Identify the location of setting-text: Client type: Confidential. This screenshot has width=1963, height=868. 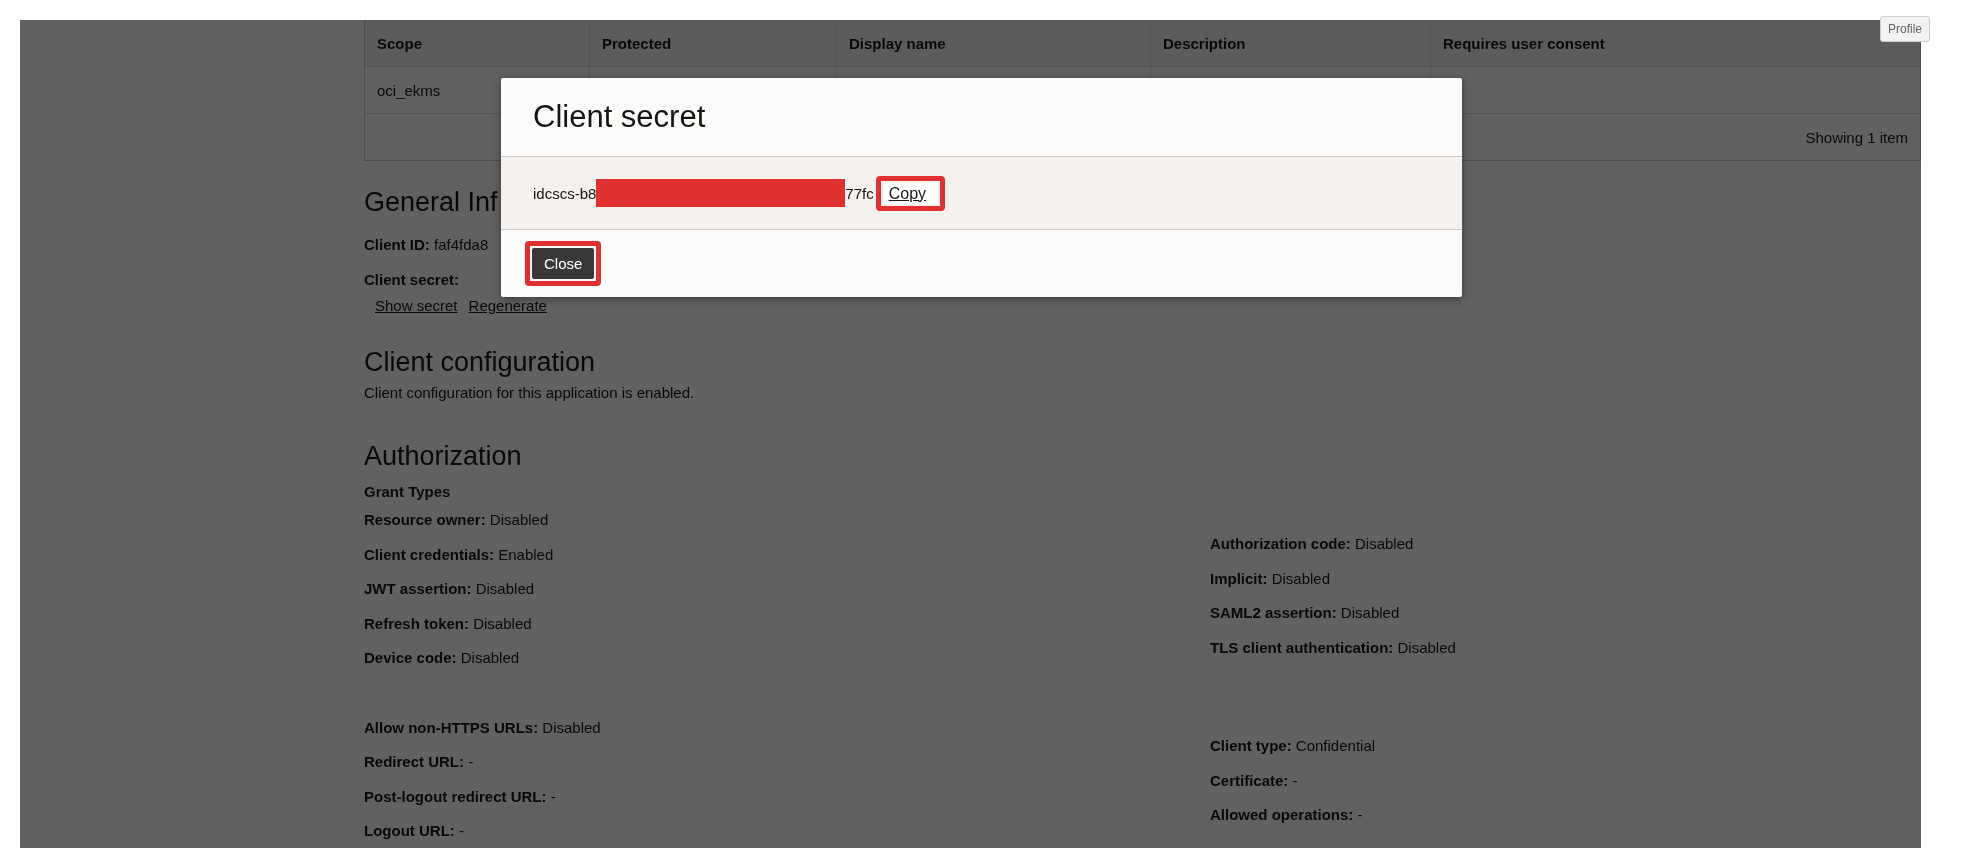
(1293, 746).